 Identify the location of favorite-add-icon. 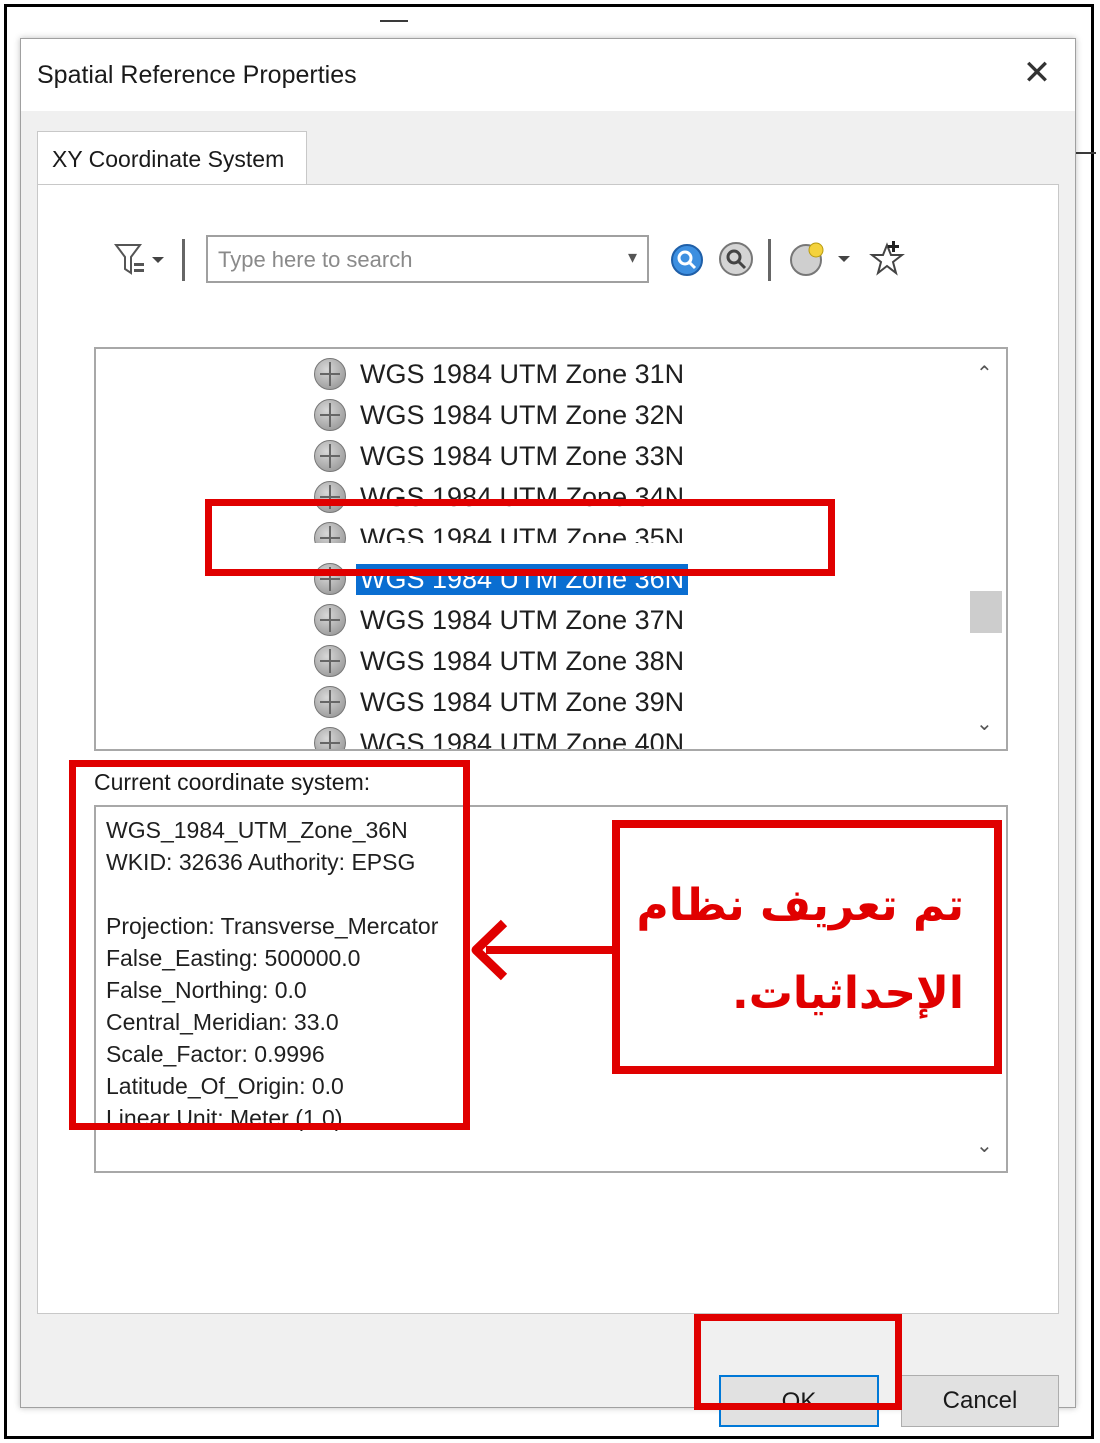
(887, 260).